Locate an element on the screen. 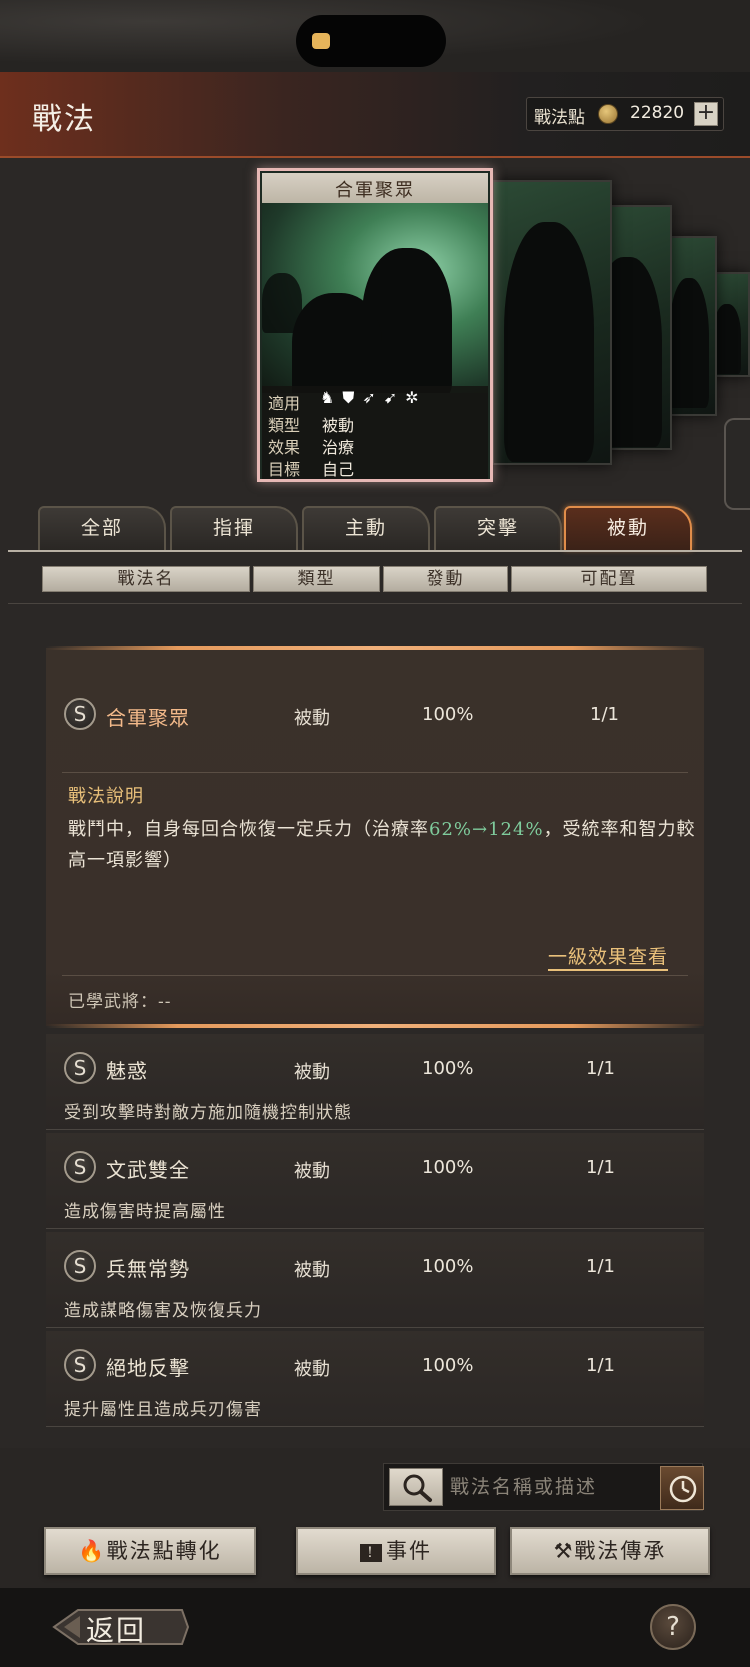 This screenshot has height=1667, width=750. app-indicator-icon is located at coordinates (321, 41).